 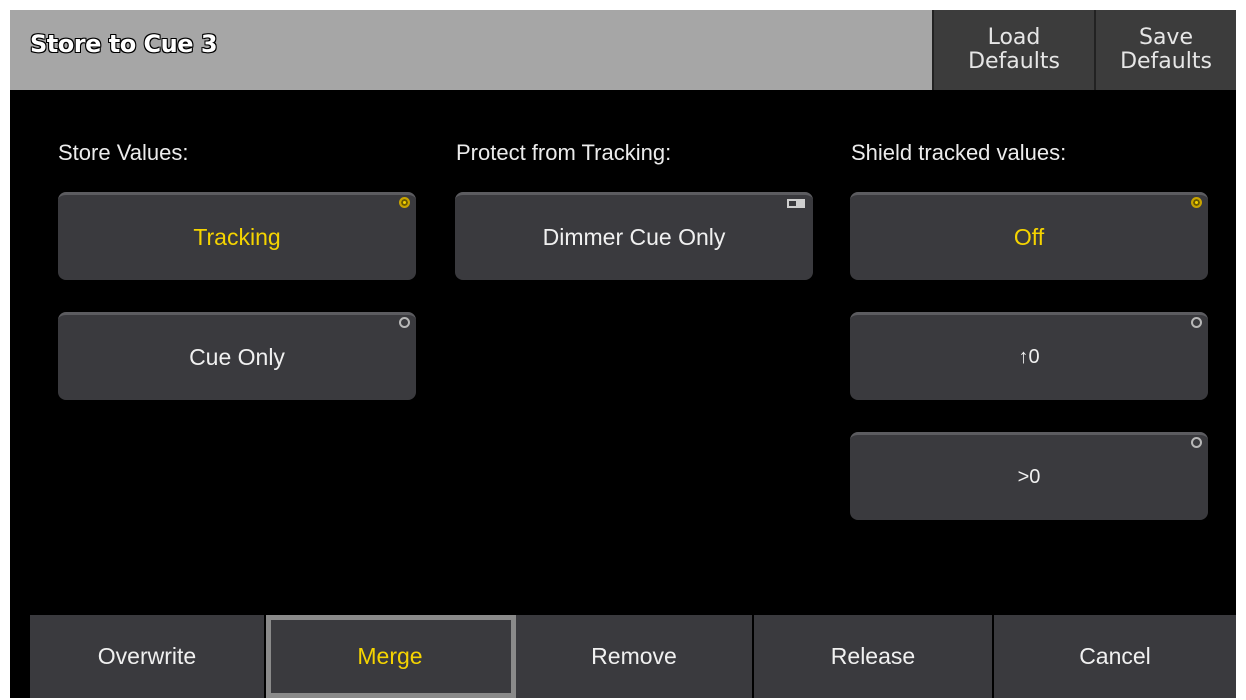 I want to click on dialog-title: Store to Cue 3, so click(x=124, y=44).